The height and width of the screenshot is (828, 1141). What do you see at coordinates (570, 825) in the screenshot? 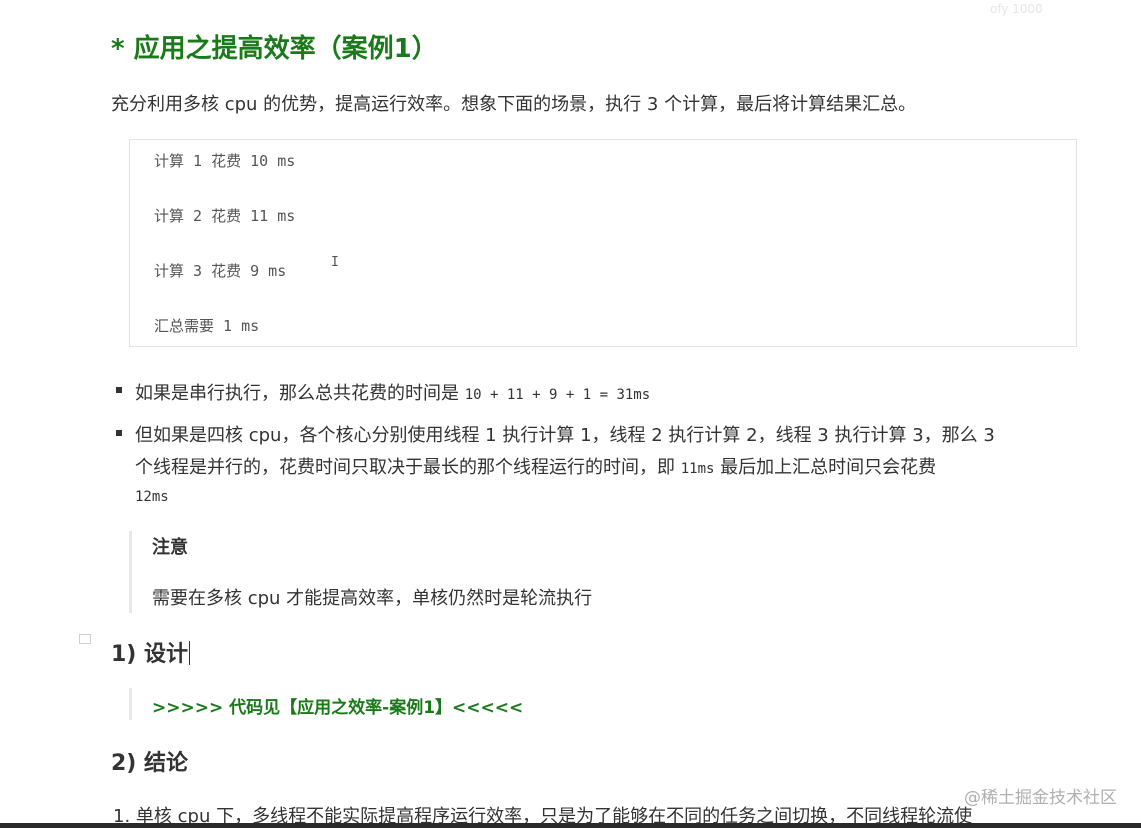
I see `bottom-edge-bar` at bounding box center [570, 825].